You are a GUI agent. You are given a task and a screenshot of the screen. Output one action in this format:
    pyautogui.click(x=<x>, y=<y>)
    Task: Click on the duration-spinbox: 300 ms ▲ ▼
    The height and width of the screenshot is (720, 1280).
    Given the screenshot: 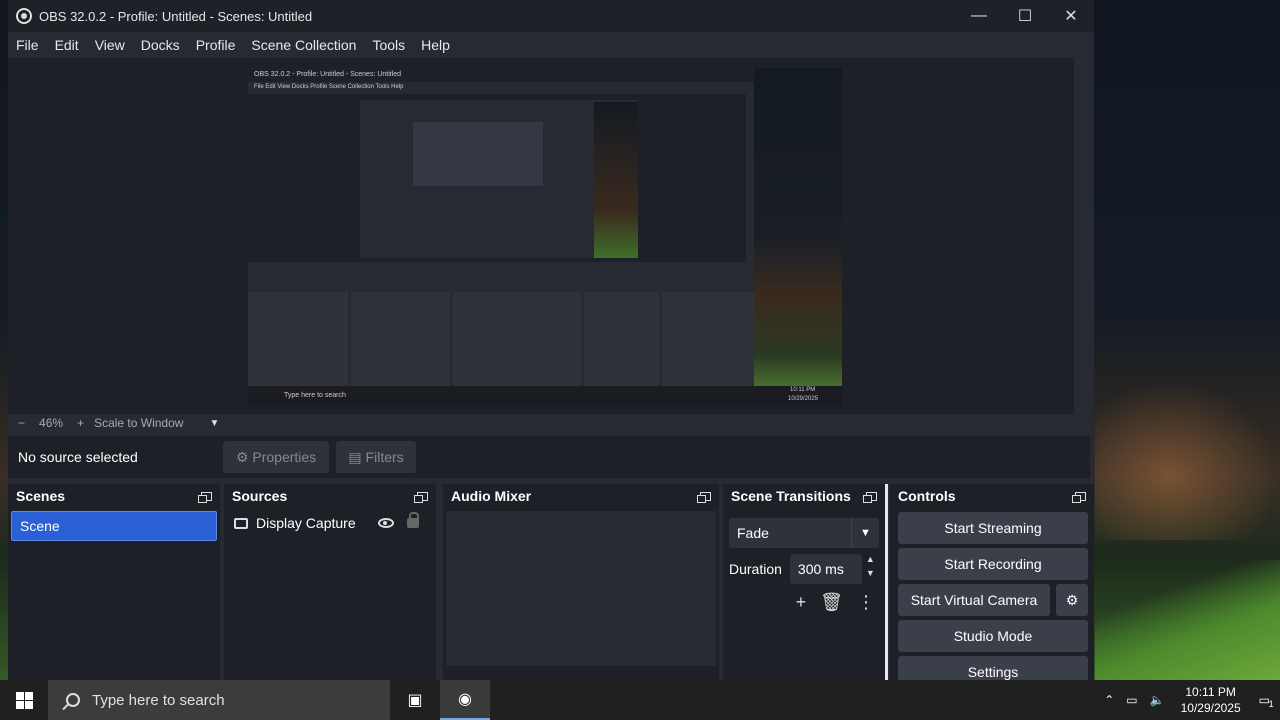 What is the action you would take?
    pyautogui.click(x=832, y=569)
    